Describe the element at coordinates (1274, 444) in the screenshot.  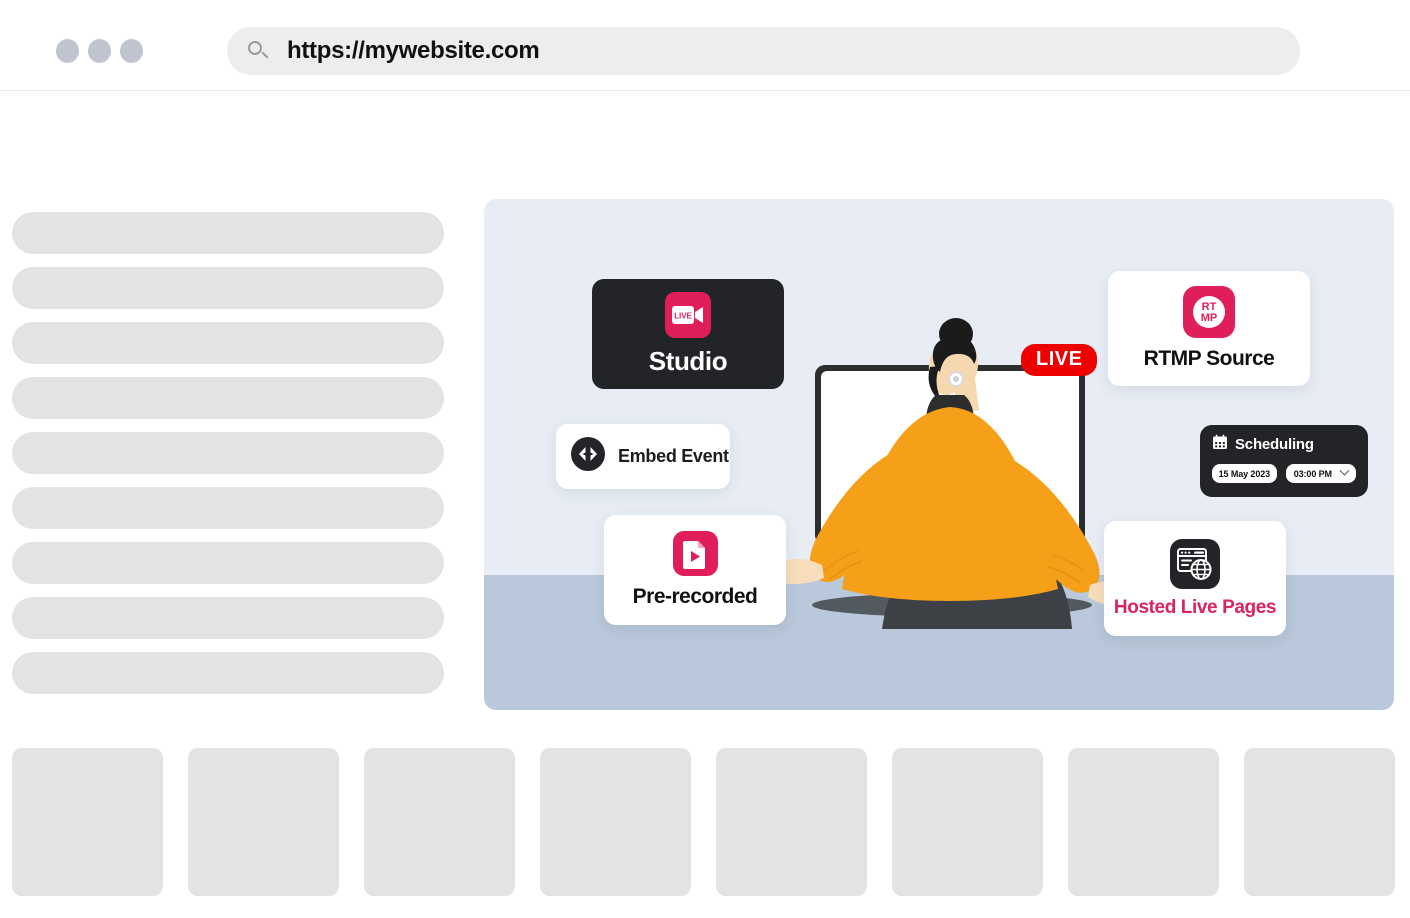
I see `scheduling-title: Scheduling` at that location.